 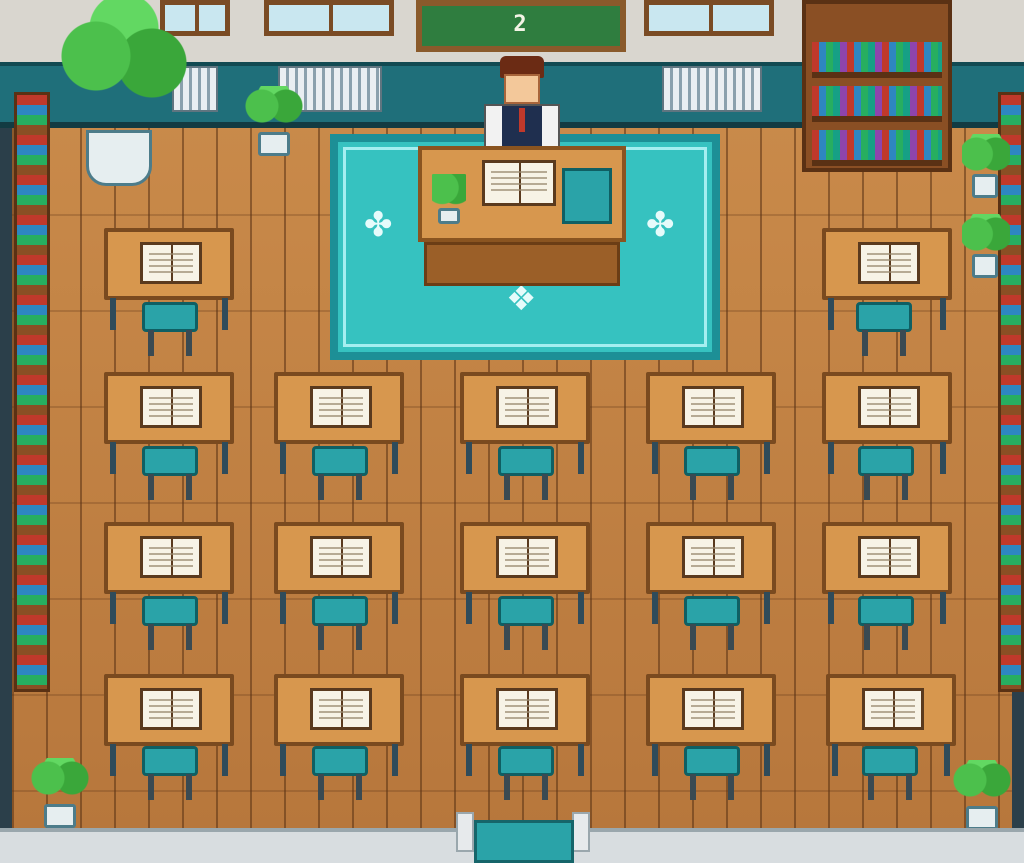 I want to click on large-plant-icon, so click(x=124, y=93).